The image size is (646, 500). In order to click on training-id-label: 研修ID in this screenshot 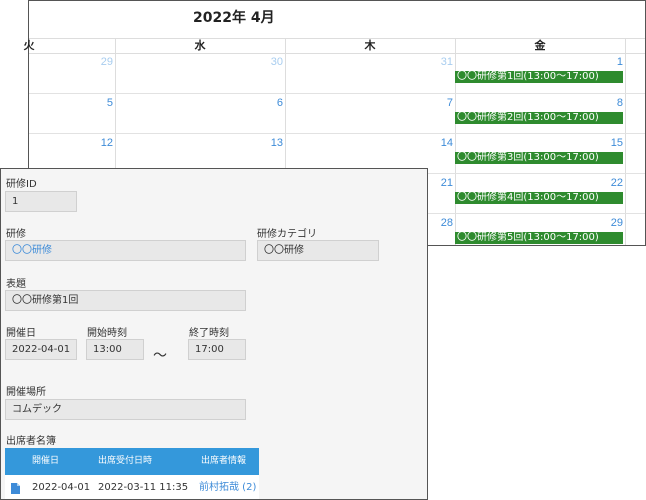, I will do `click(21, 184)`.